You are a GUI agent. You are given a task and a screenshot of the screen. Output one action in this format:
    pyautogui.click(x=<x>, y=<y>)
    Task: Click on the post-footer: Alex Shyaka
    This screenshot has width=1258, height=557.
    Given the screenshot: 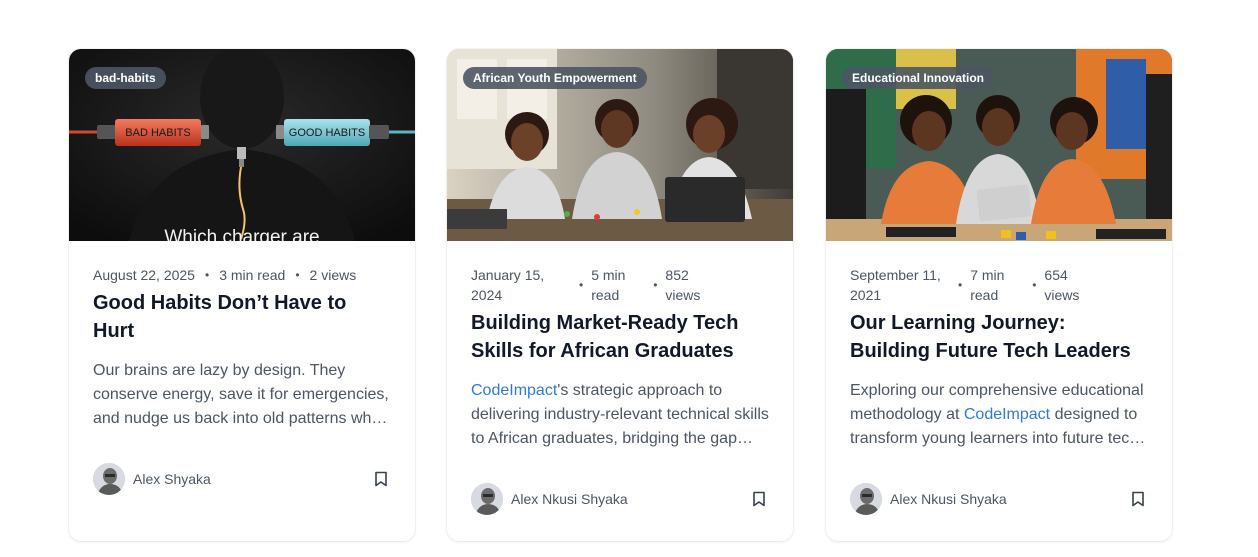 What is the action you would take?
    pyautogui.click(x=242, y=479)
    